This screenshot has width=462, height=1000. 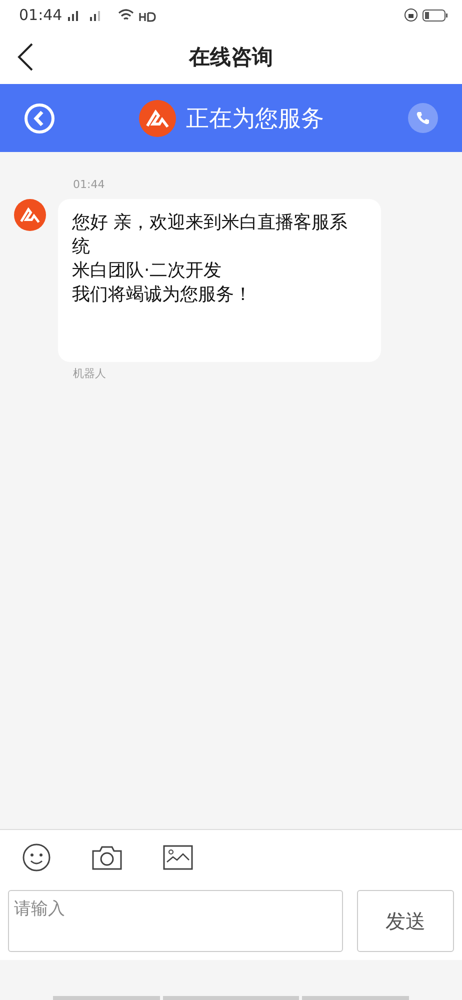 I want to click on phone-button, so click(x=423, y=118).